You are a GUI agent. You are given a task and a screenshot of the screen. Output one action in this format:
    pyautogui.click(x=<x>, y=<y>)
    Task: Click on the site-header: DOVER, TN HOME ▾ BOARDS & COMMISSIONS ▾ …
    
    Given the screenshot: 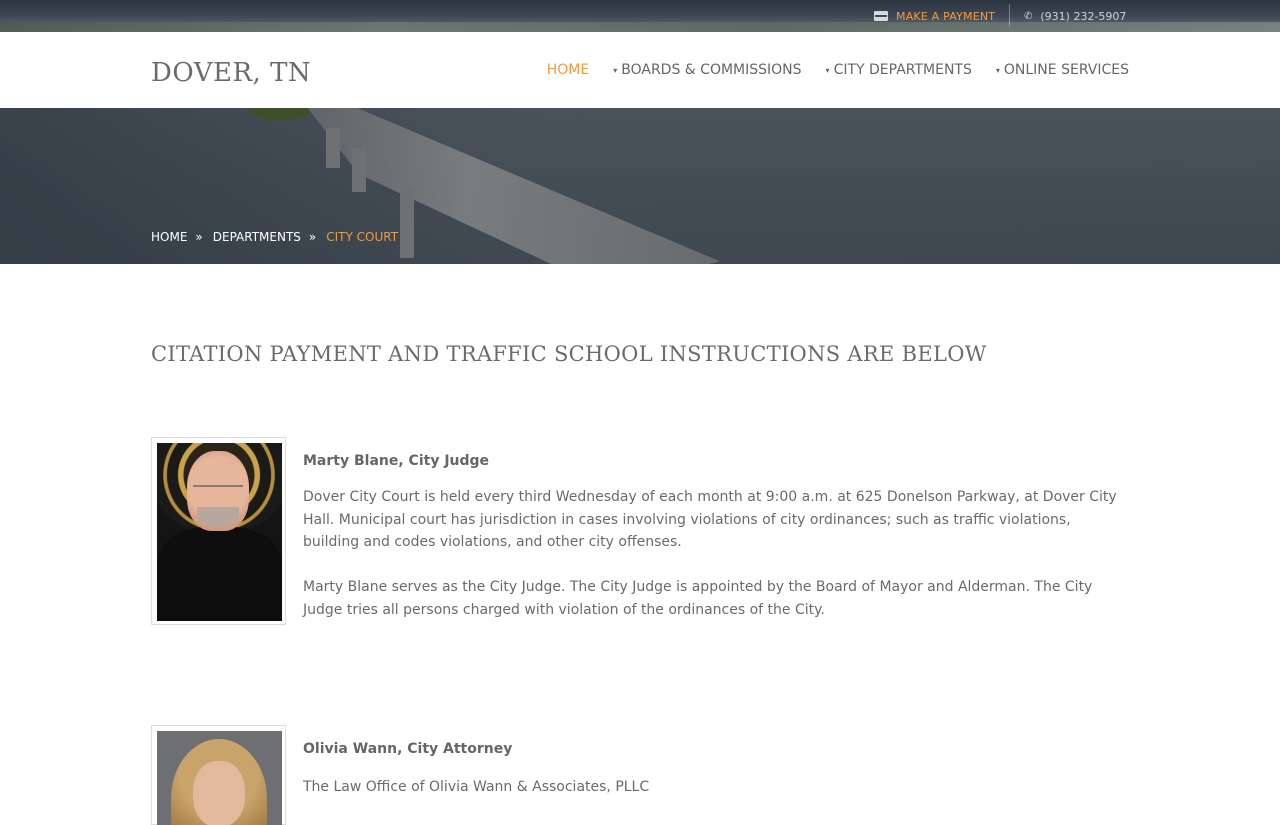 What is the action you would take?
    pyautogui.click(x=640, y=70)
    